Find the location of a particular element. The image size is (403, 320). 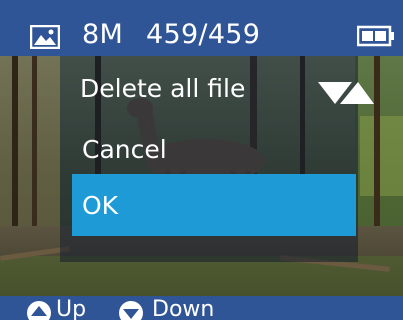

down-hint-label: Down is located at coordinates (183, 308).